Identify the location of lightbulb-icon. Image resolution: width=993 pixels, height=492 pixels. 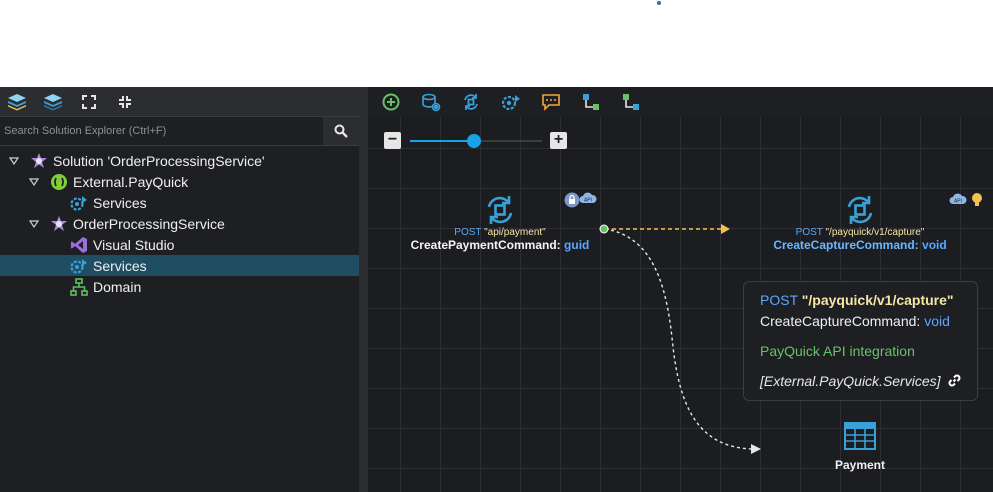
(977, 202).